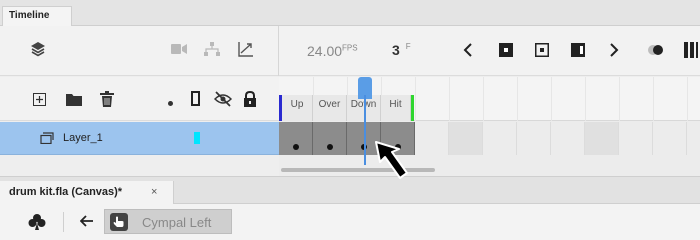  Describe the element at coordinates (119, 223) in the screenshot. I see `button-symbol-icon` at that location.